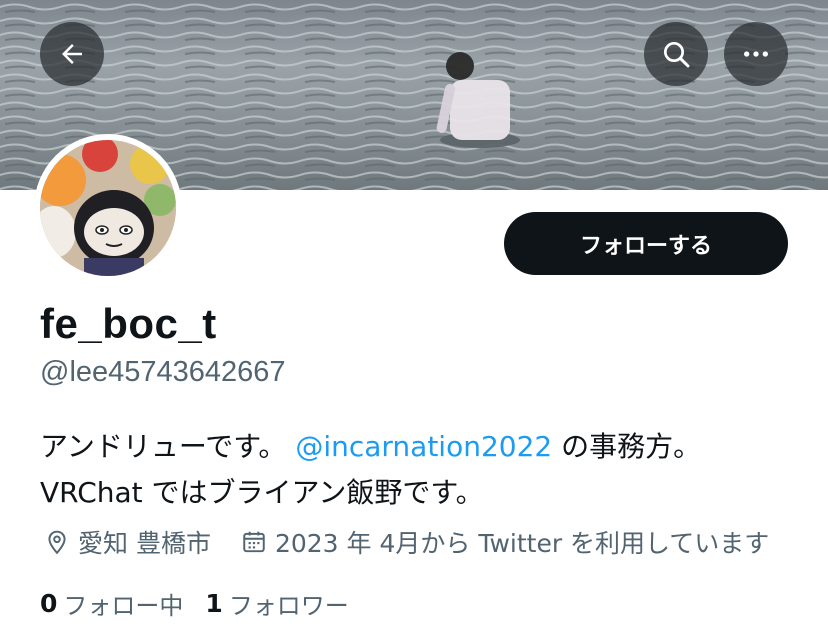  I want to click on display-name: fe_boc_t, so click(128, 323).